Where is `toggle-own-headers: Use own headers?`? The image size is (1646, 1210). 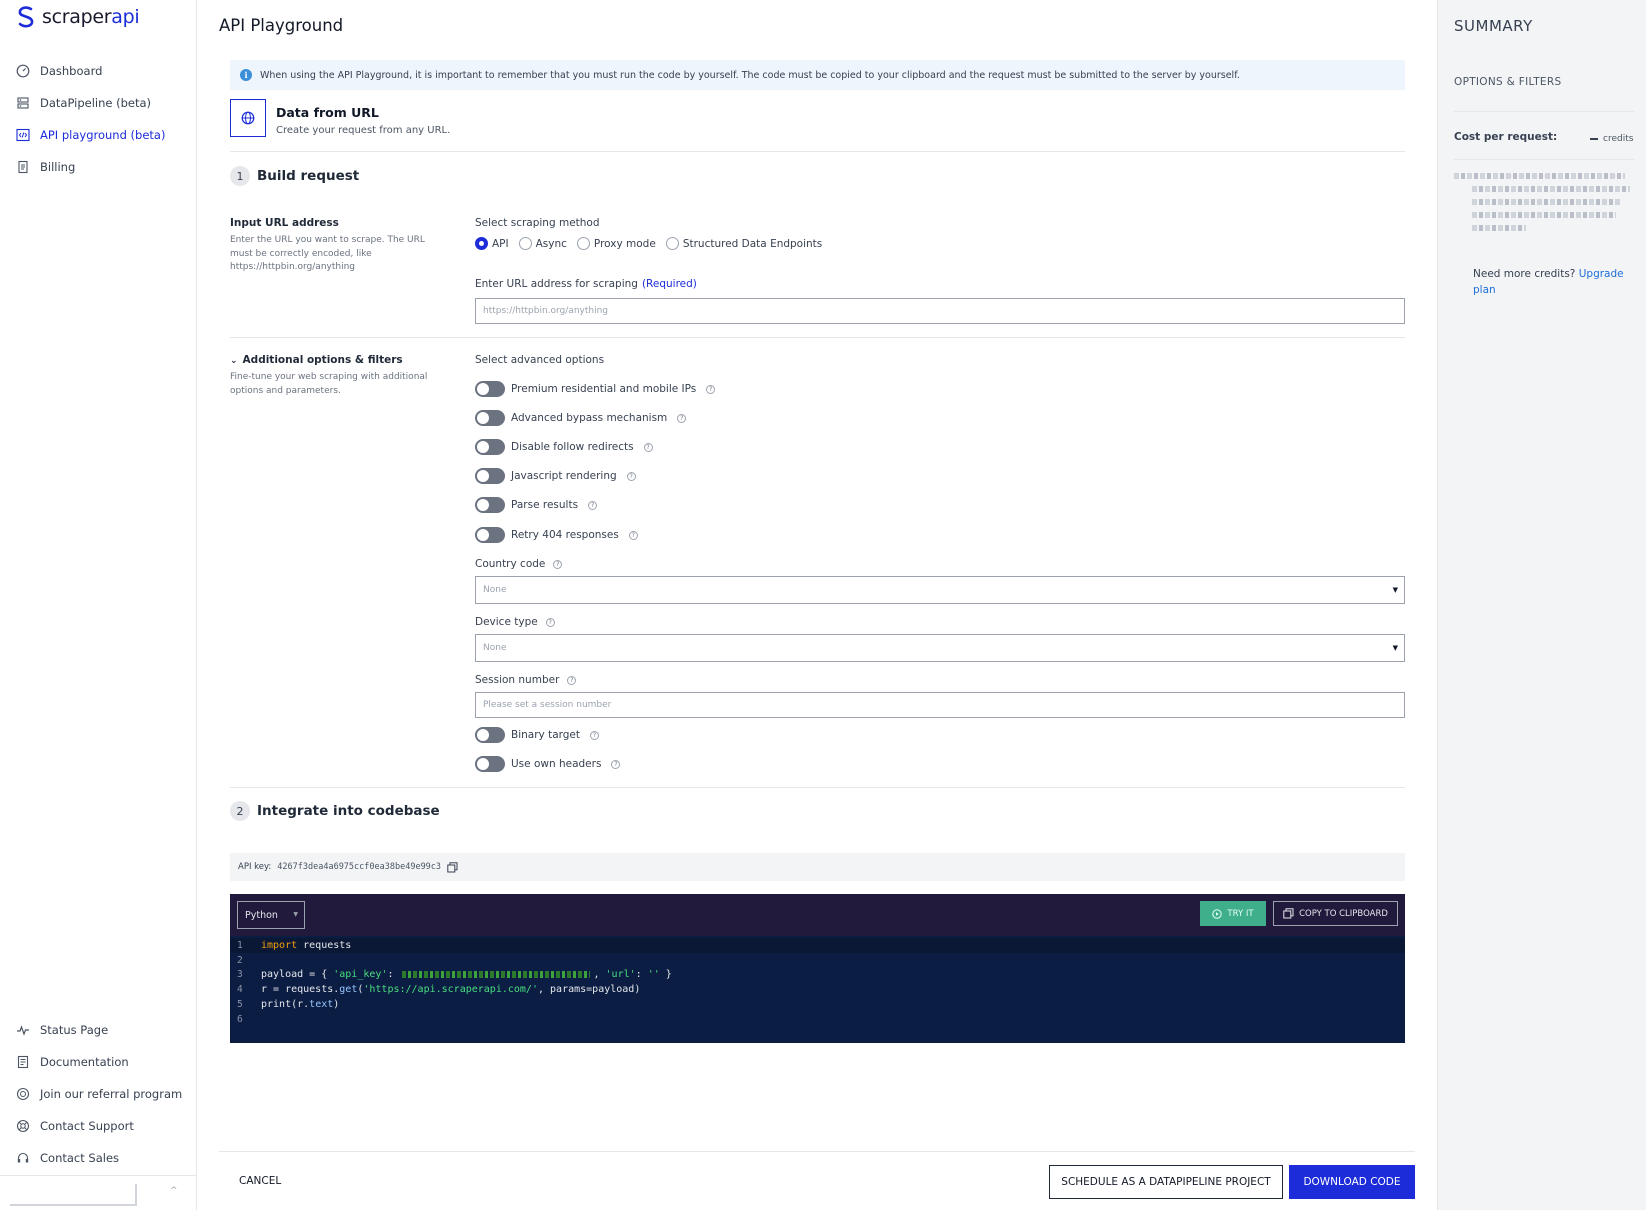 toggle-own-headers: Use own headers? is located at coordinates (548, 764).